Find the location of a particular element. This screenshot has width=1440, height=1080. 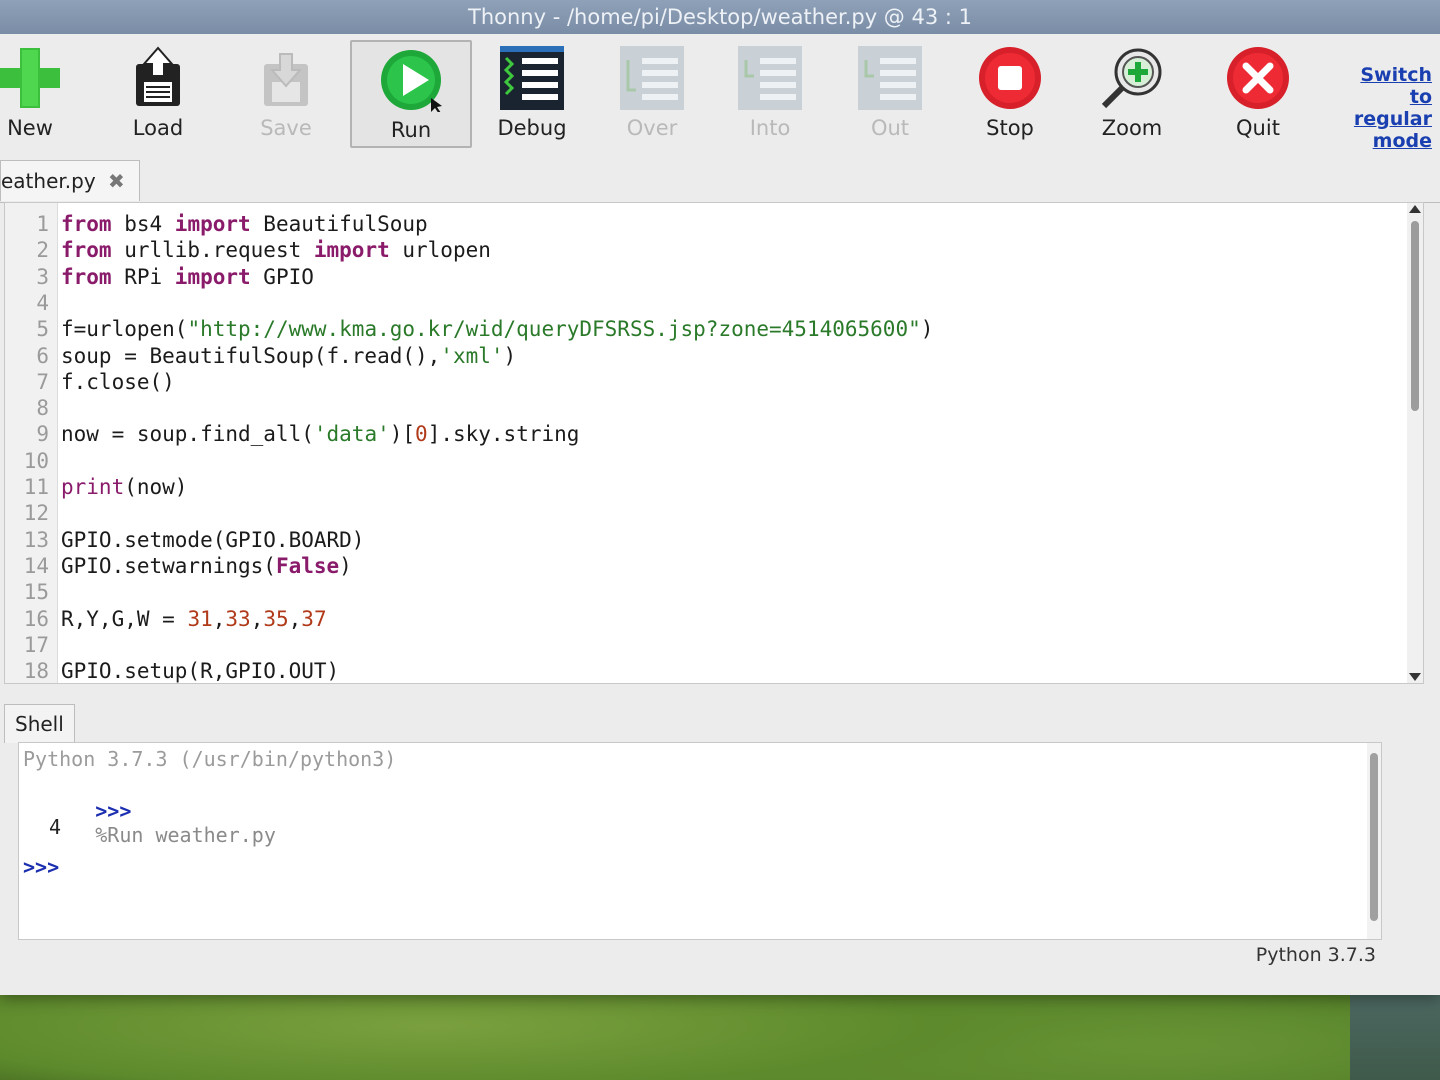

line-number: 14 is located at coordinates (36, 565).